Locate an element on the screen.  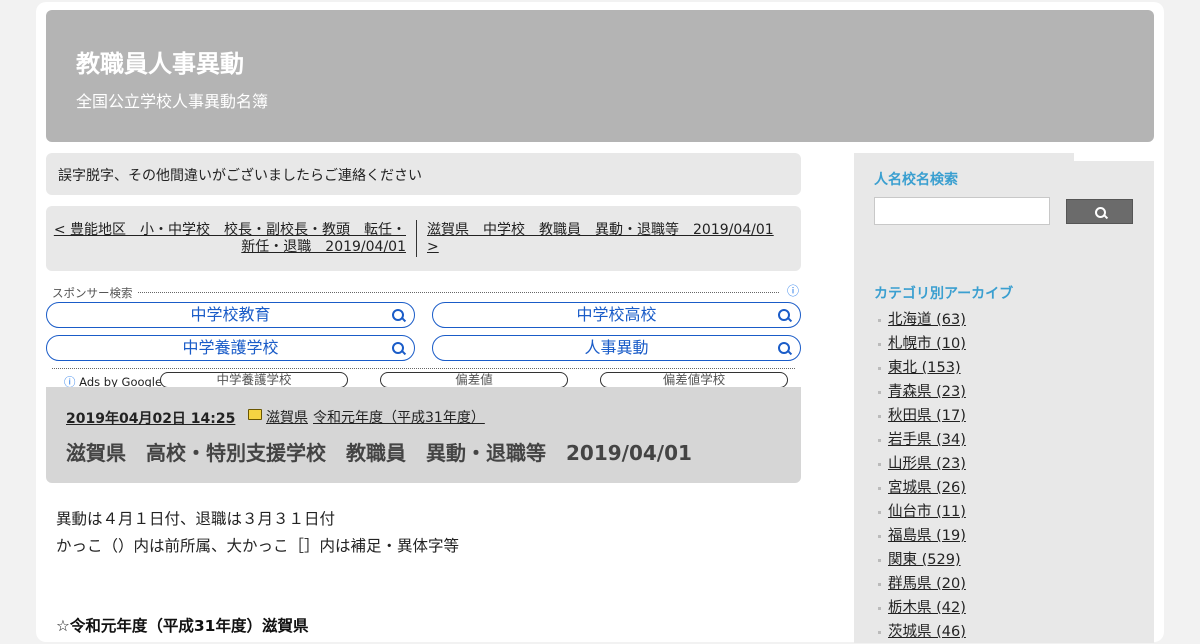
category-link: 山形県 (23) is located at coordinates (927, 464).